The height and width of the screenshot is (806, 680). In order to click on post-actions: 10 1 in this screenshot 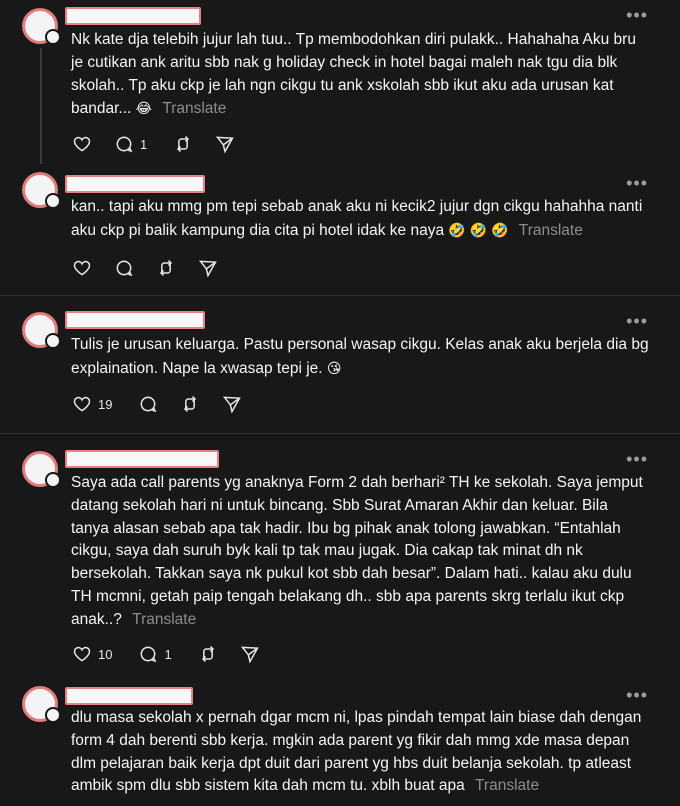, I will do `click(177, 654)`.